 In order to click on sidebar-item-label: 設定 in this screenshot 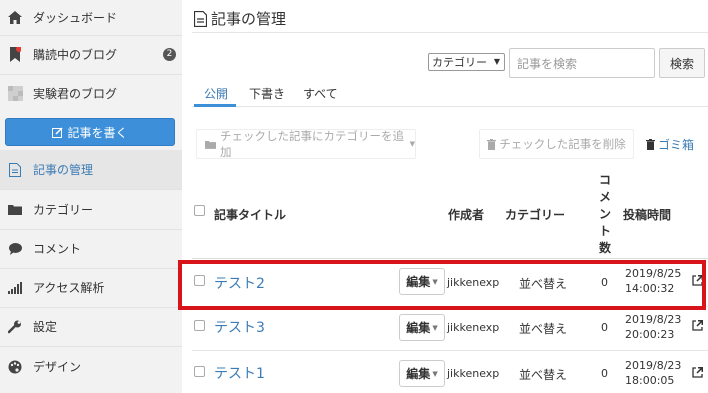, I will do `click(45, 327)`.